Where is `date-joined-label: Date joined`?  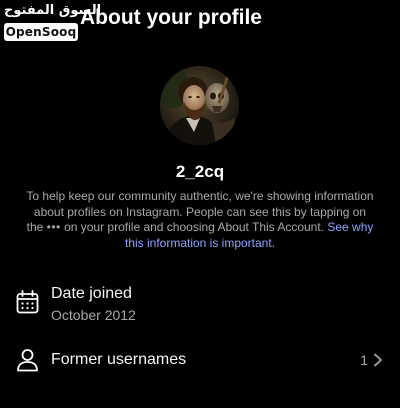 date-joined-label: Date joined is located at coordinates (91, 293).